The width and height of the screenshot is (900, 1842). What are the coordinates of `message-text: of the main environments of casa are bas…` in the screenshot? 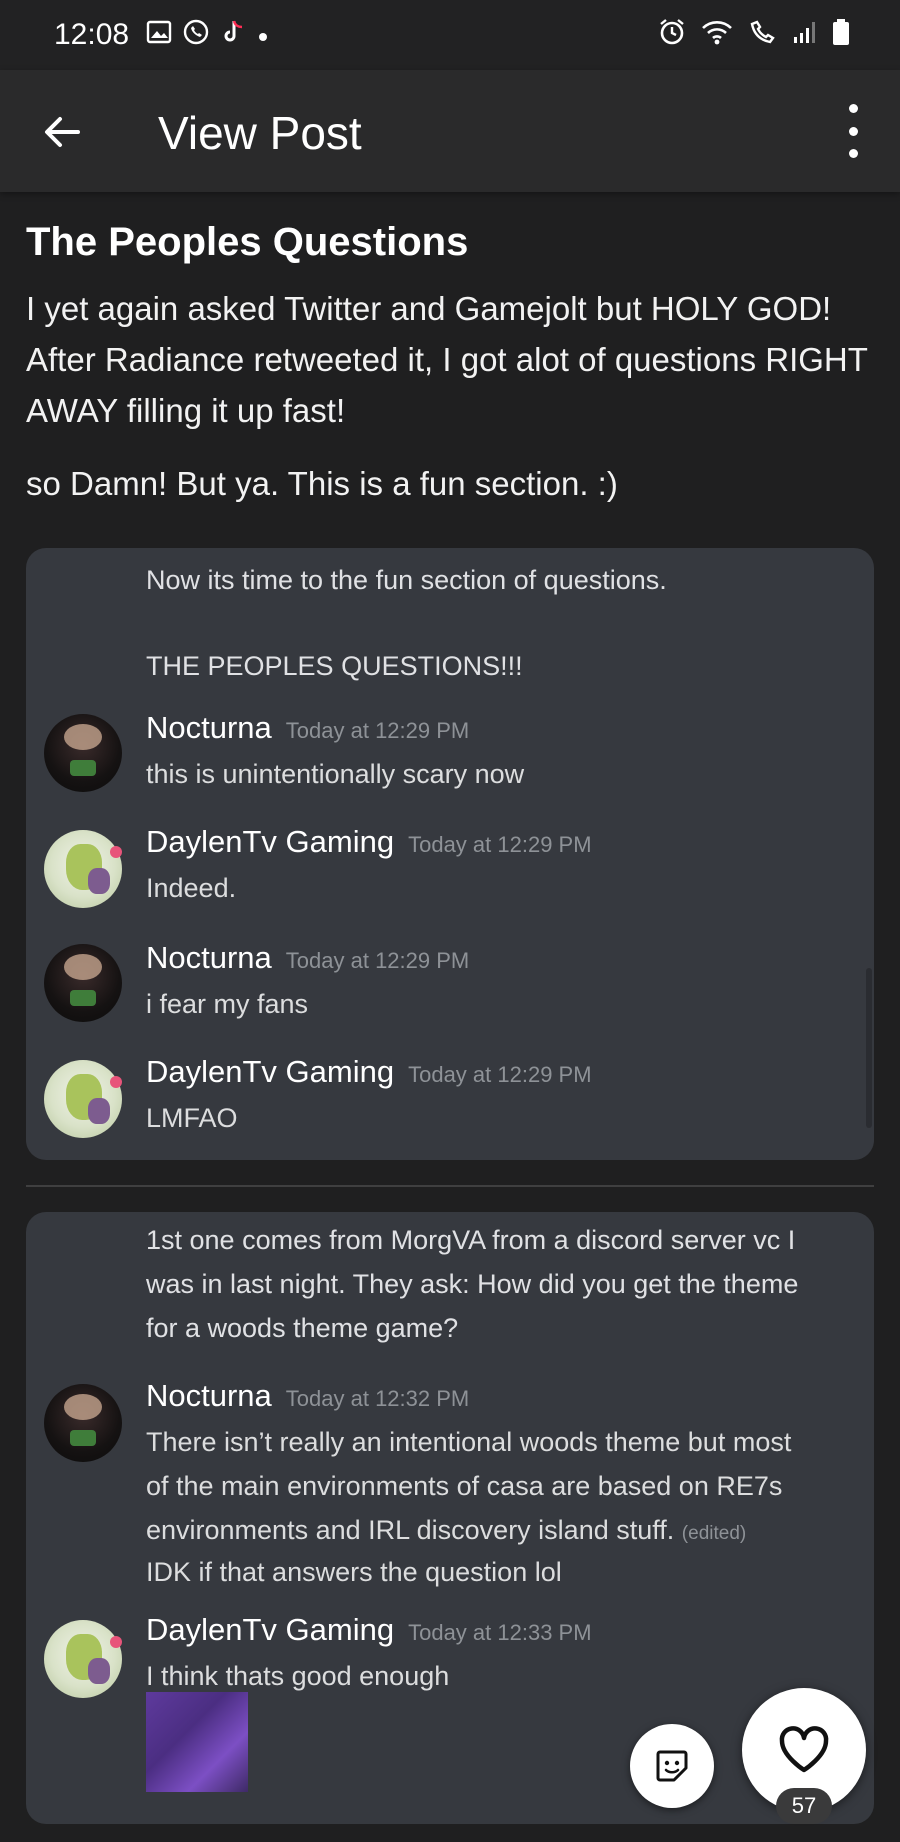 It's located at (464, 1486).